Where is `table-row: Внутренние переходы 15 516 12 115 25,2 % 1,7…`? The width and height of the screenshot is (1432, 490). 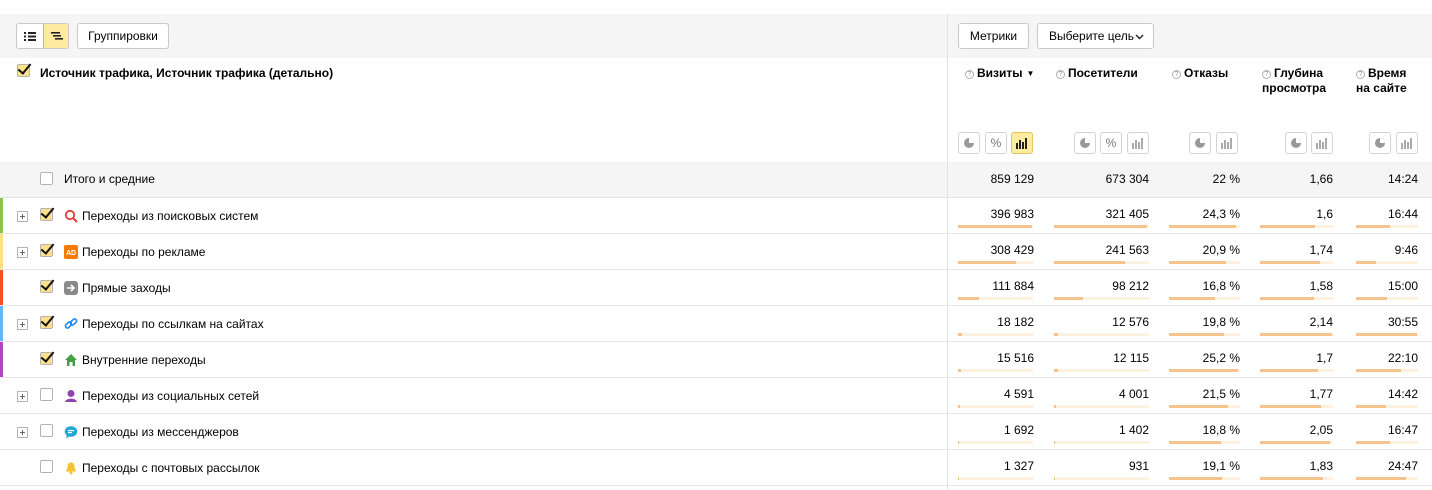
table-row: Внутренние переходы 15 516 12 115 25,2 % 1,7… is located at coordinates (716, 360).